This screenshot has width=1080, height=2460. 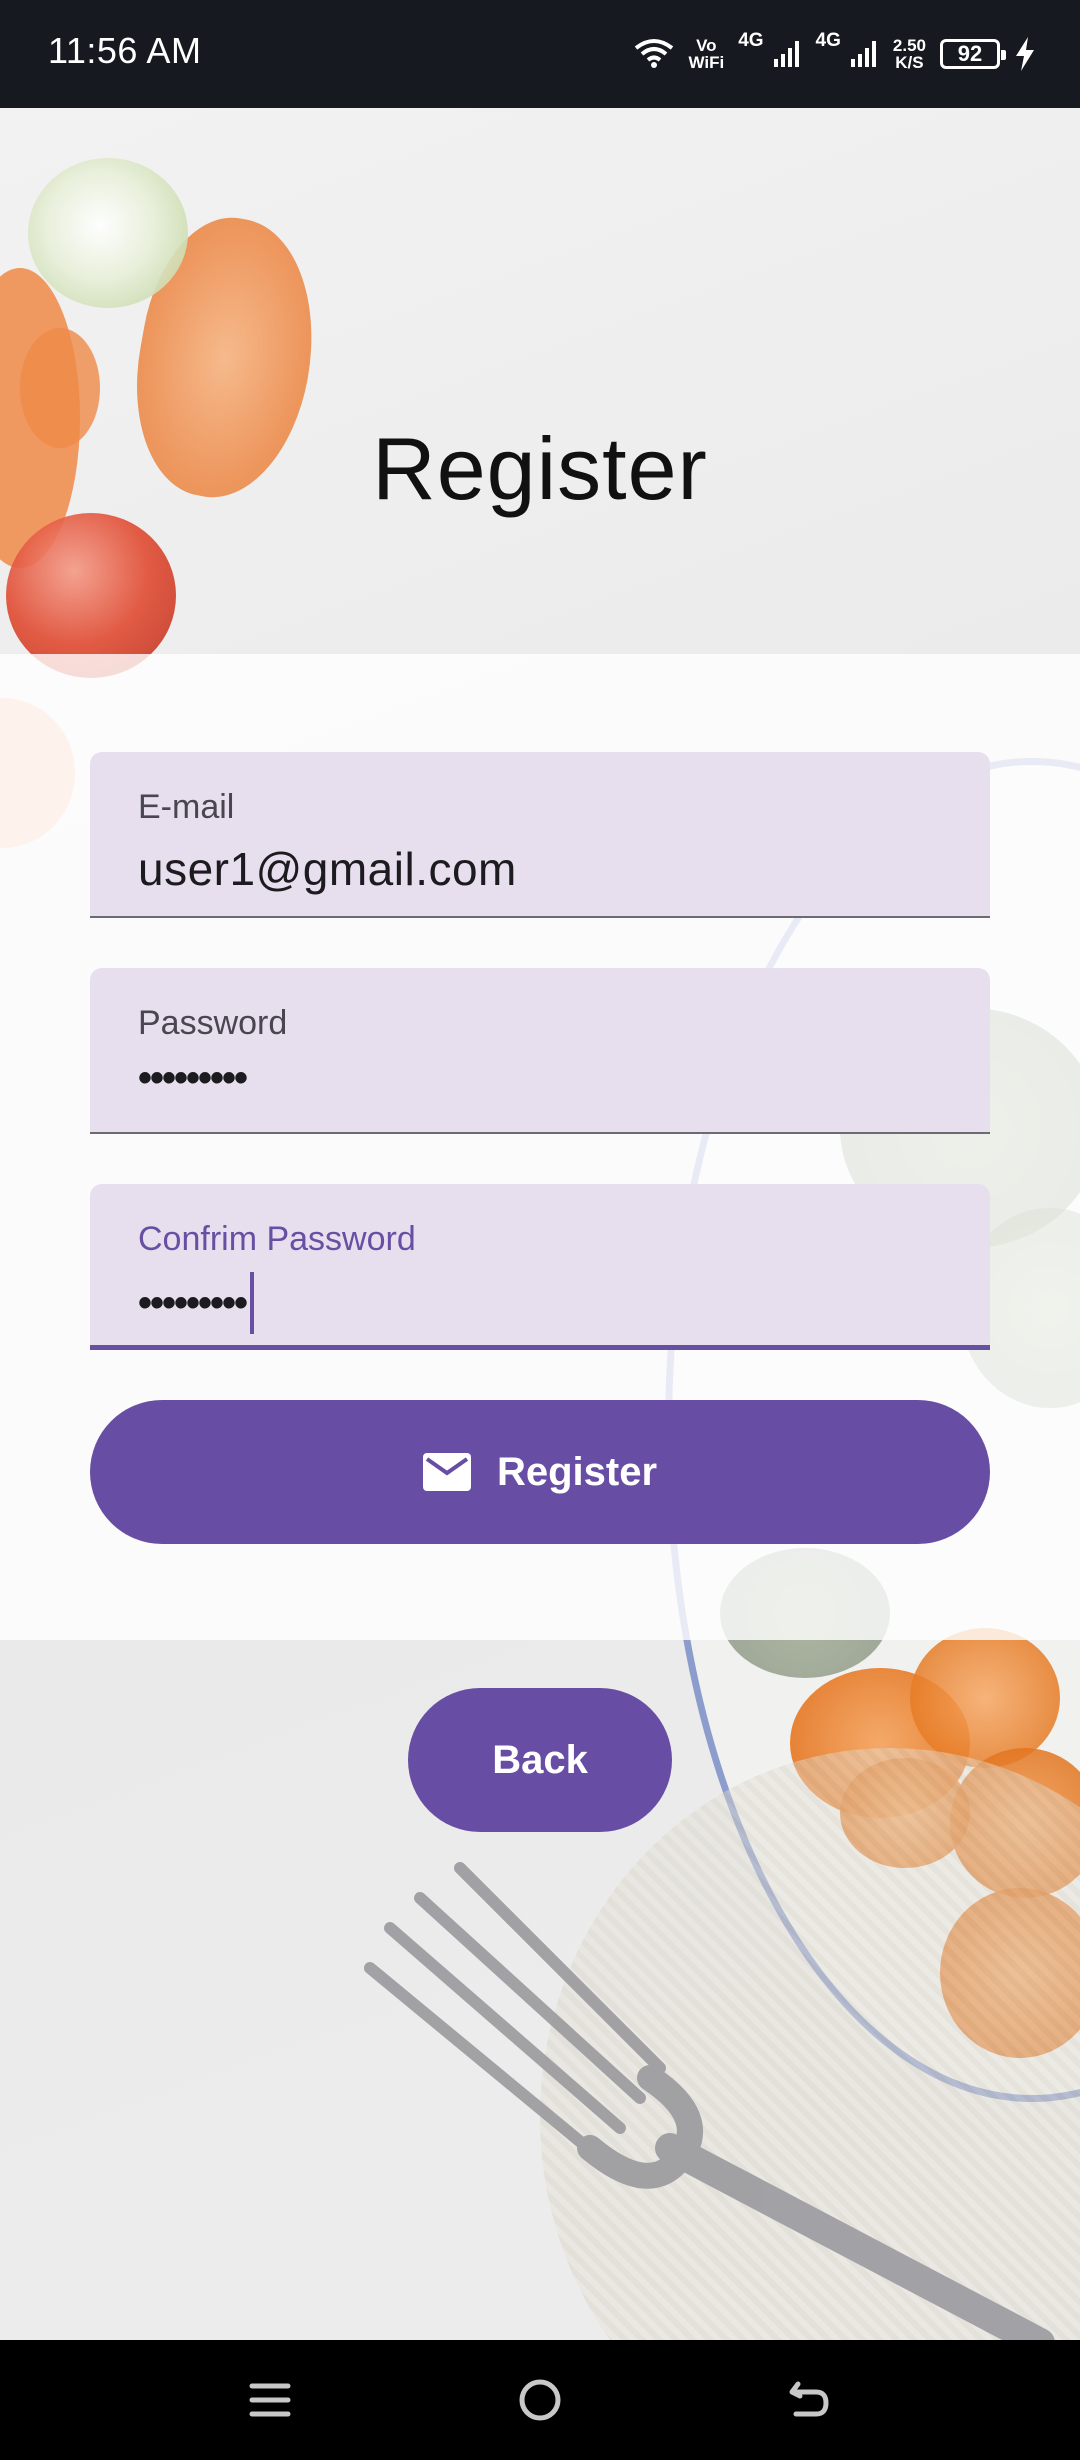 I want to click on sim1-network-label: 4G, so click(x=751, y=40).